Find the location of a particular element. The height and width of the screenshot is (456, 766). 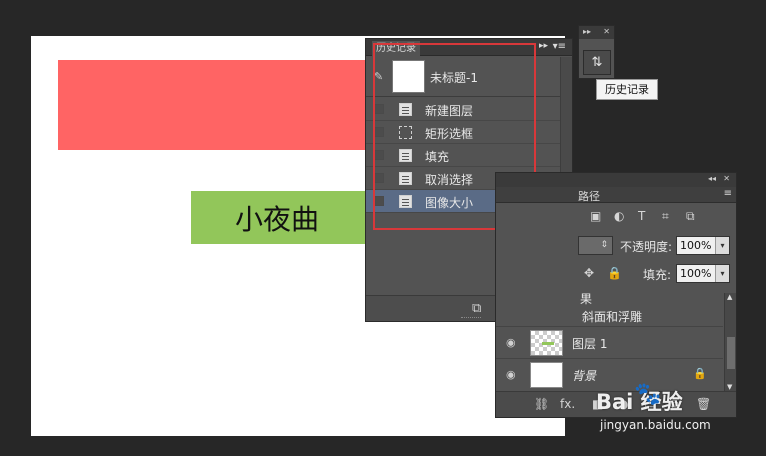

watermark-url: jingyan.baidu.com is located at coordinates (655, 425).